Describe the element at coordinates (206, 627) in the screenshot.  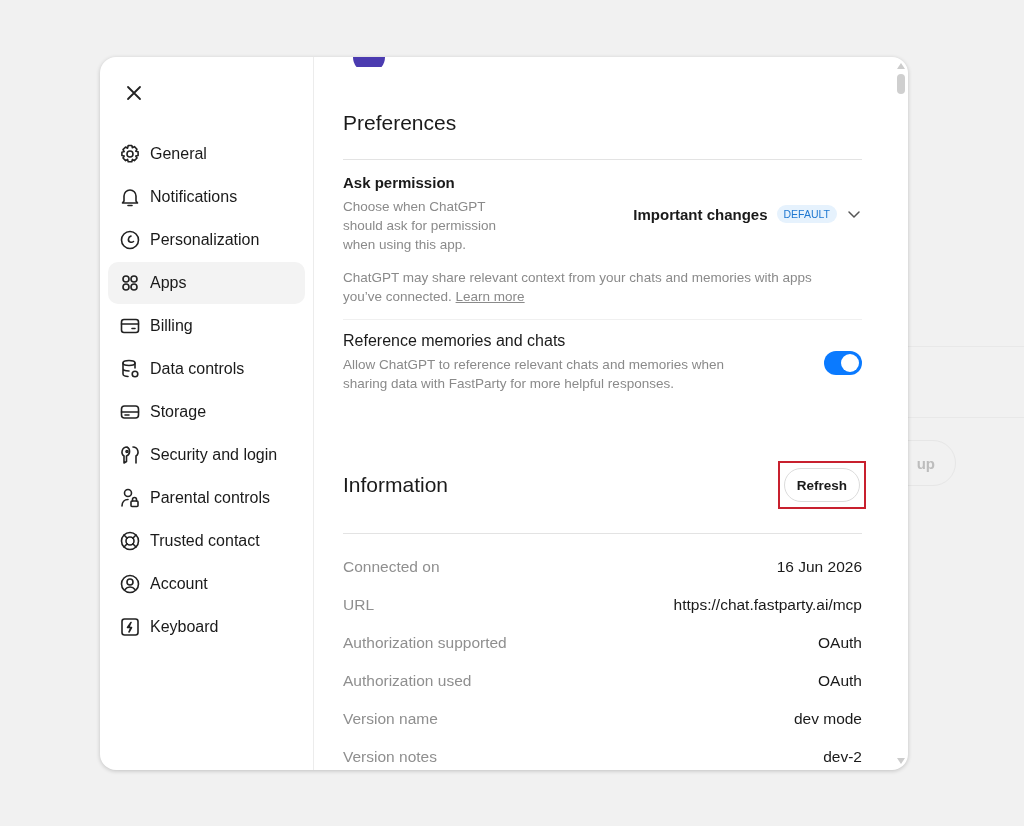
I see `sidebar-item: Keyboard` at that location.